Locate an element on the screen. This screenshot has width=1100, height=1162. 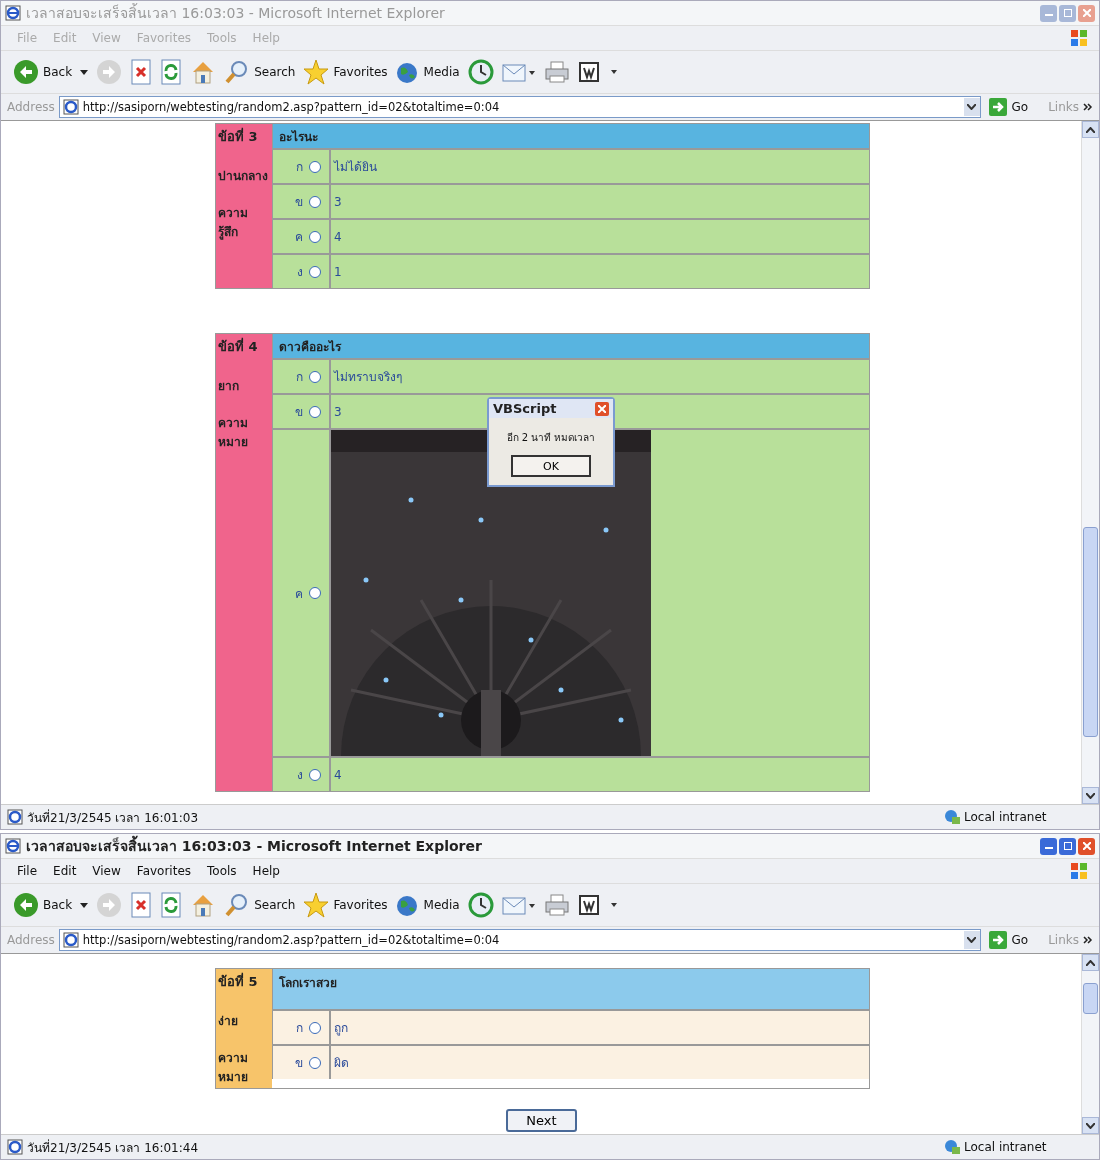
menu-item: Edit is located at coordinates (65, 871).